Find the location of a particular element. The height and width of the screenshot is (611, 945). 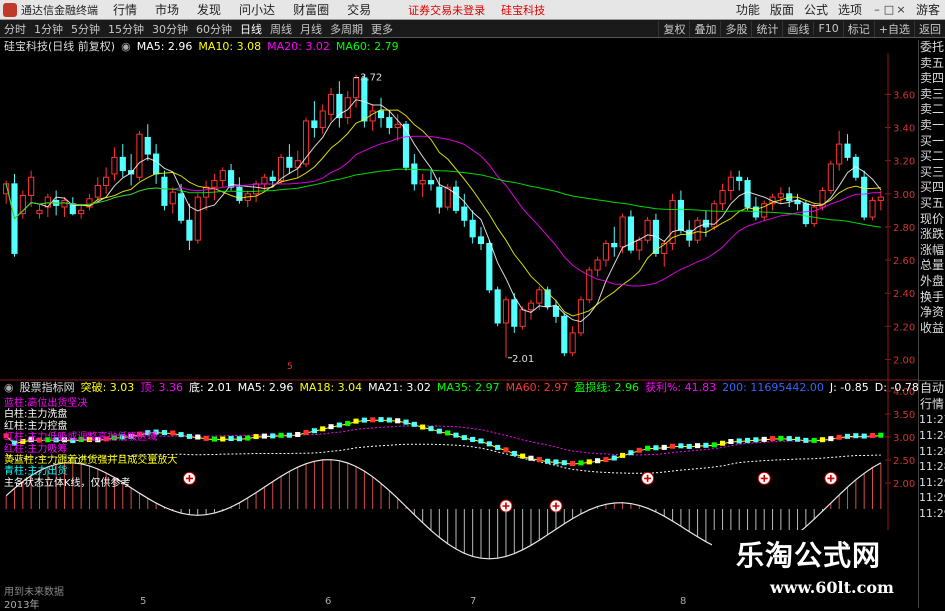

side-item: 委托 is located at coordinates (932, 48).